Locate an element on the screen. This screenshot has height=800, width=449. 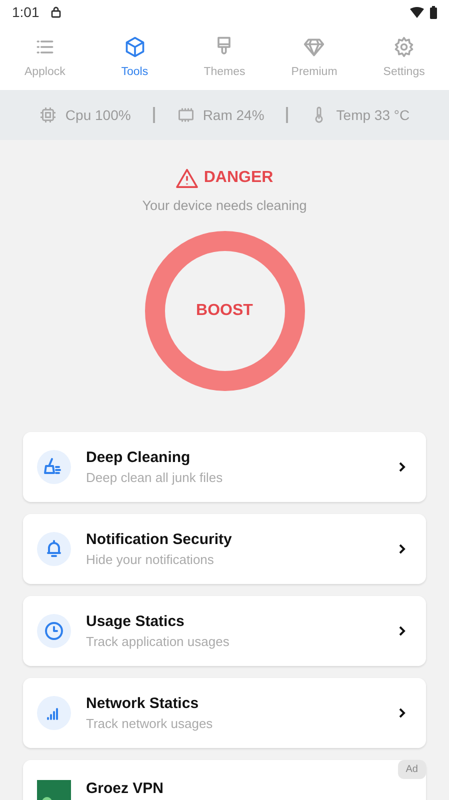
card-title: Notification Security is located at coordinates (159, 539).